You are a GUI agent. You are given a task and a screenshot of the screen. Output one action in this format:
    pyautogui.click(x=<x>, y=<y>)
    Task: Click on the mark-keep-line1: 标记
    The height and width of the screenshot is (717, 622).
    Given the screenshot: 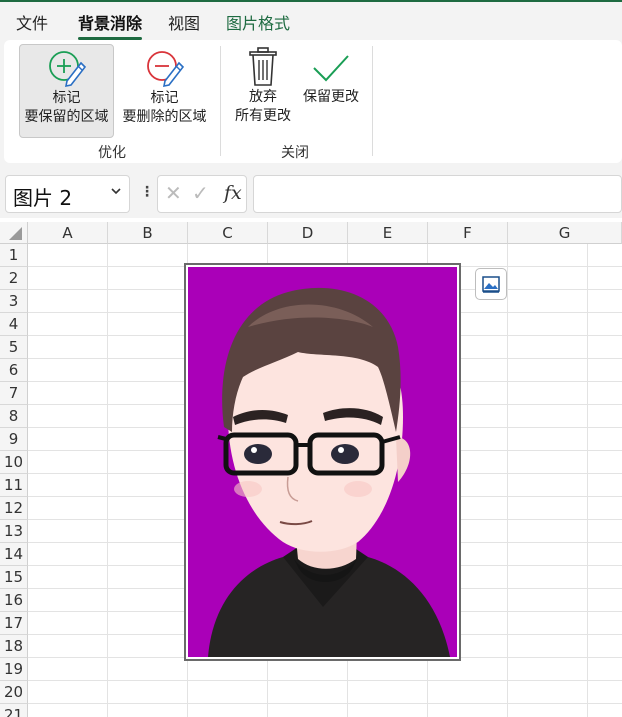 What is the action you would take?
    pyautogui.click(x=66, y=98)
    